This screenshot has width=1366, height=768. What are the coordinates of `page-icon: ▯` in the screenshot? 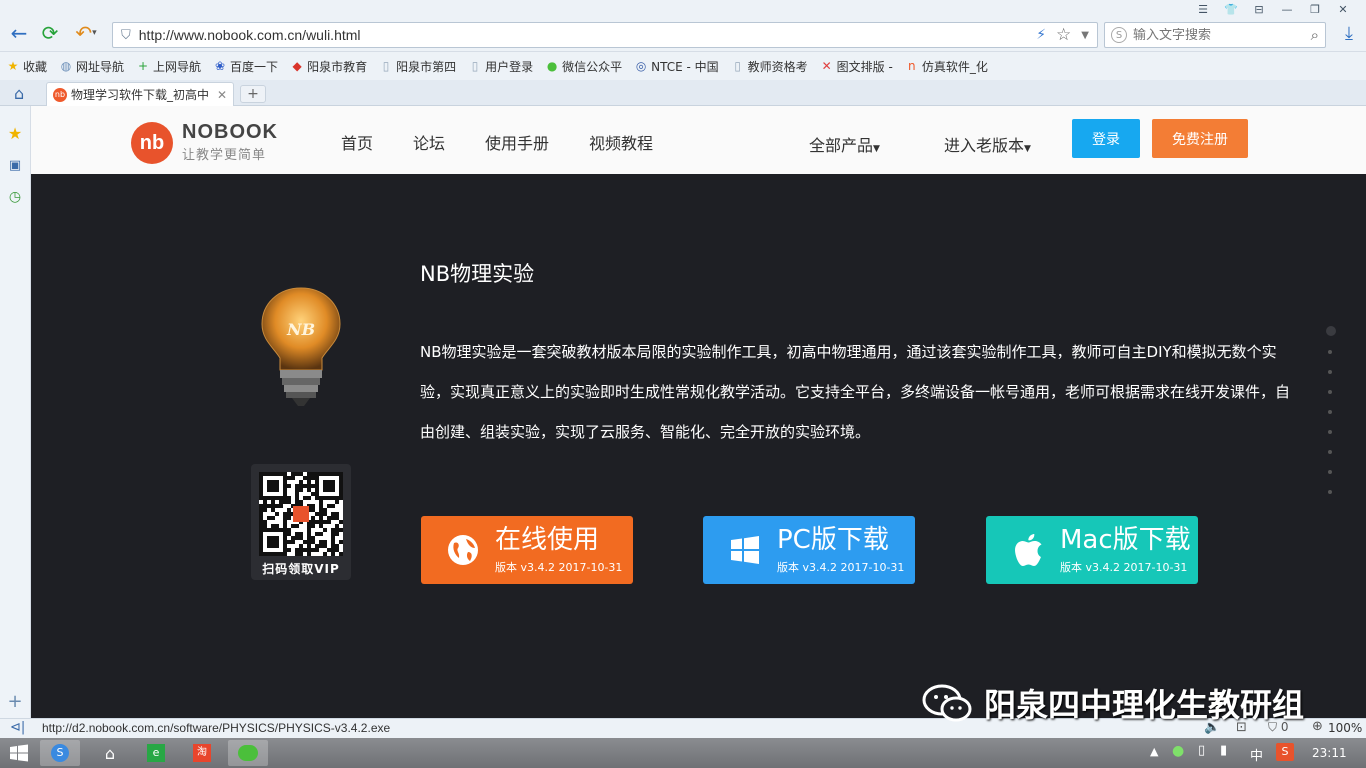 It's located at (475, 66).